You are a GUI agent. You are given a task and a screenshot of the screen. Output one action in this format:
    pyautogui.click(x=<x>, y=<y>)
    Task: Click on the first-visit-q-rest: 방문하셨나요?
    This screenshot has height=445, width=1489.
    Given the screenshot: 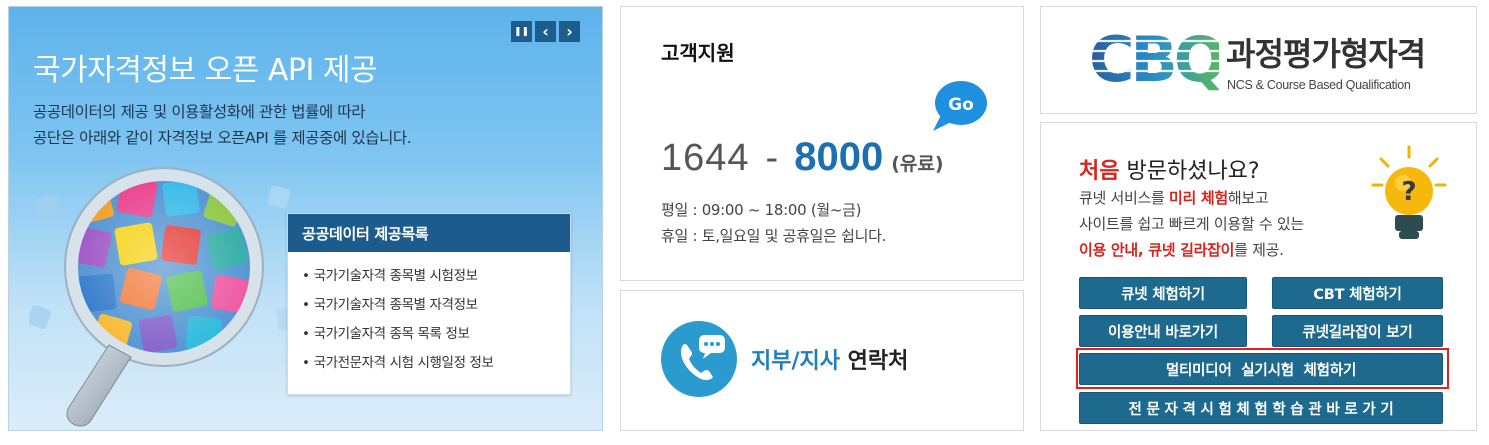 What is the action you would take?
    pyautogui.click(x=1189, y=171)
    